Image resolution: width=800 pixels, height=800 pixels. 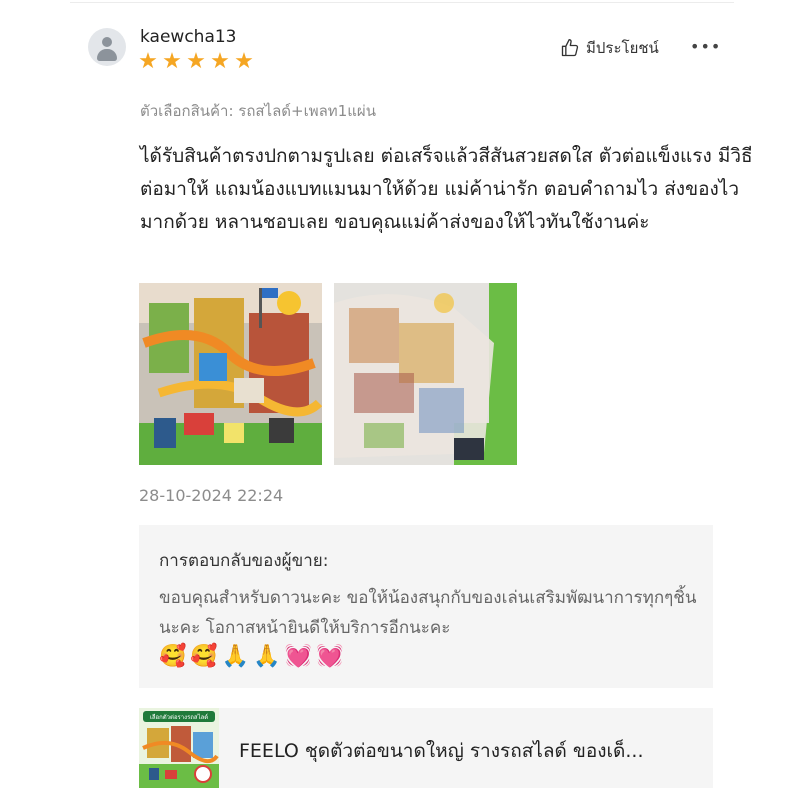 I want to click on avatar-head, so click(x=107, y=42).